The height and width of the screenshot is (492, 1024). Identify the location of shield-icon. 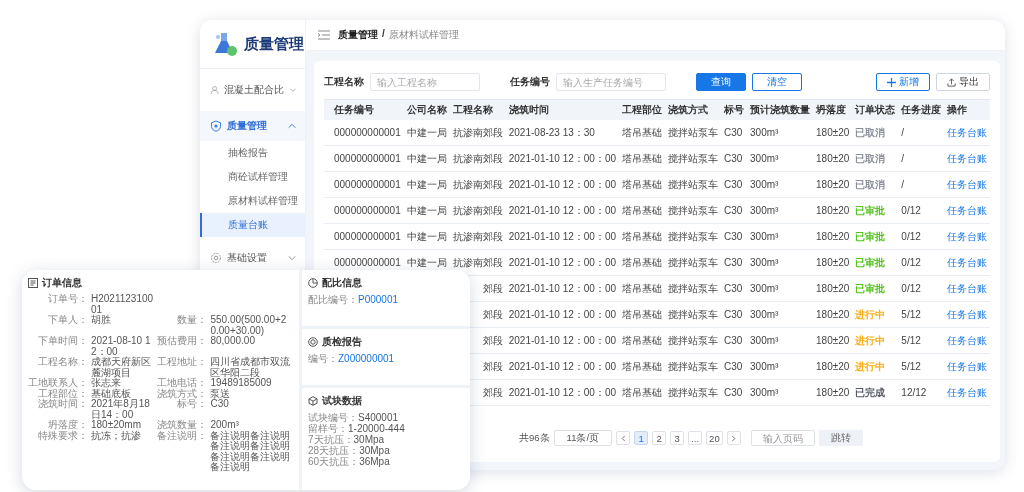
(216, 126).